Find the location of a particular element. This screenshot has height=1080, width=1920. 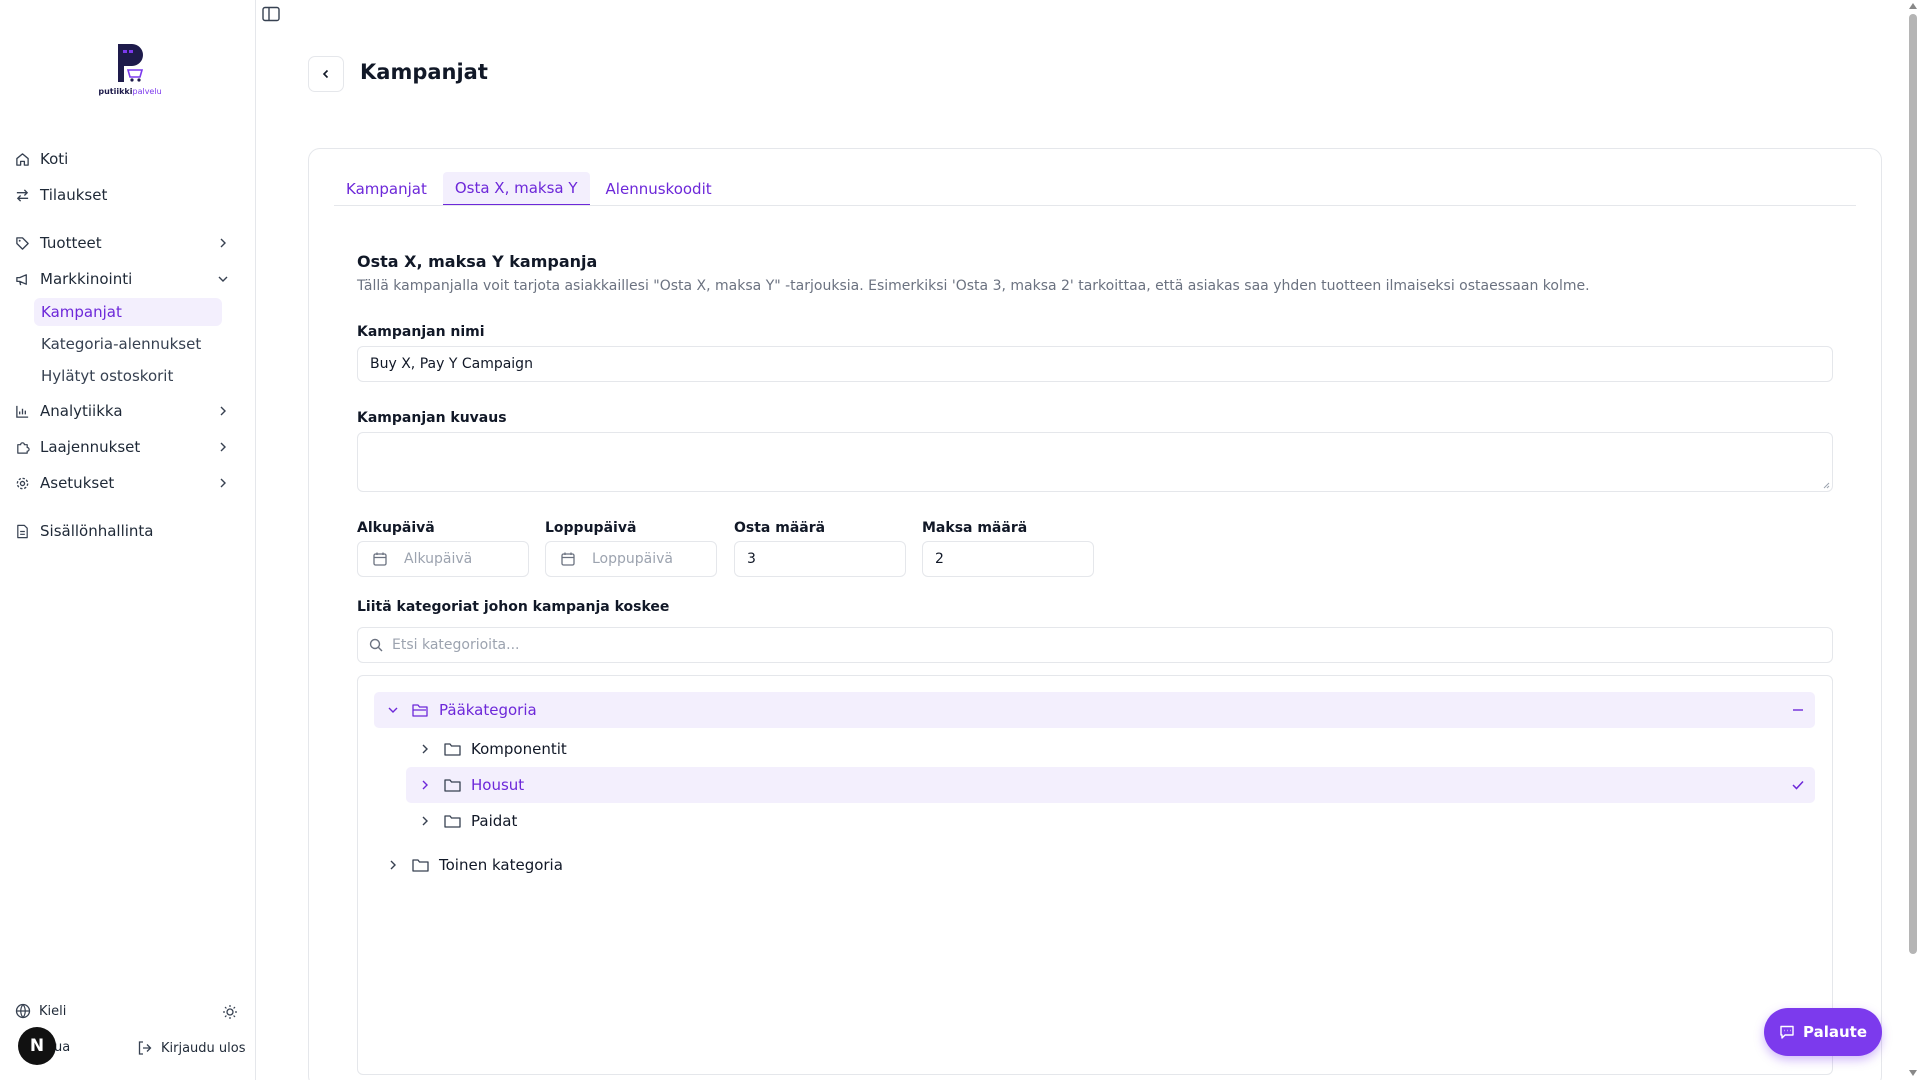

minus-icon is located at coordinates (1798, 710).